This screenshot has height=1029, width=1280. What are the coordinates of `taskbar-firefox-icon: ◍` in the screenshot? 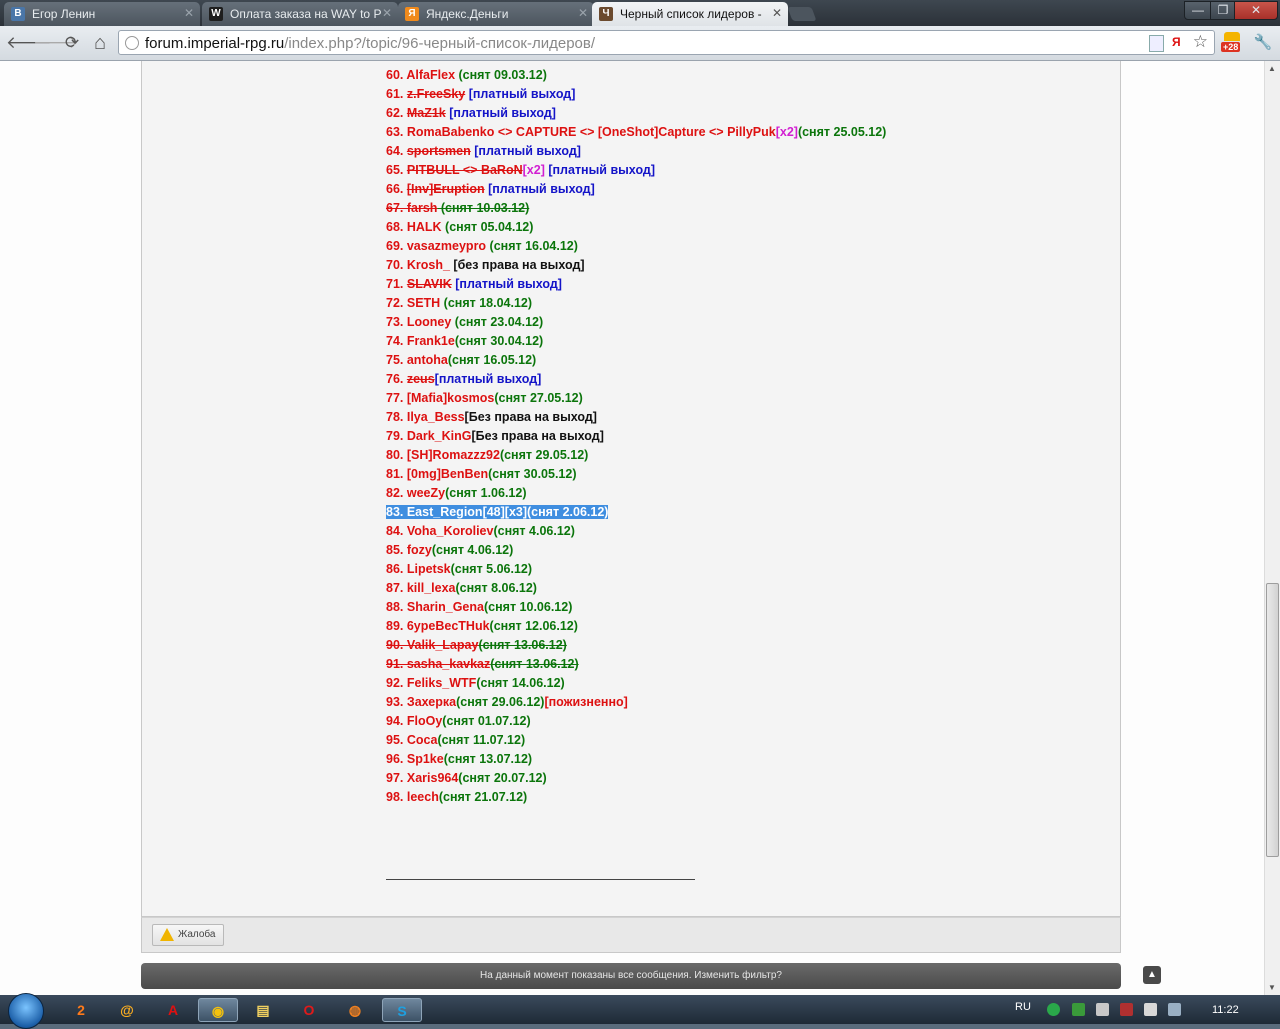 It's located at (355, 1010).